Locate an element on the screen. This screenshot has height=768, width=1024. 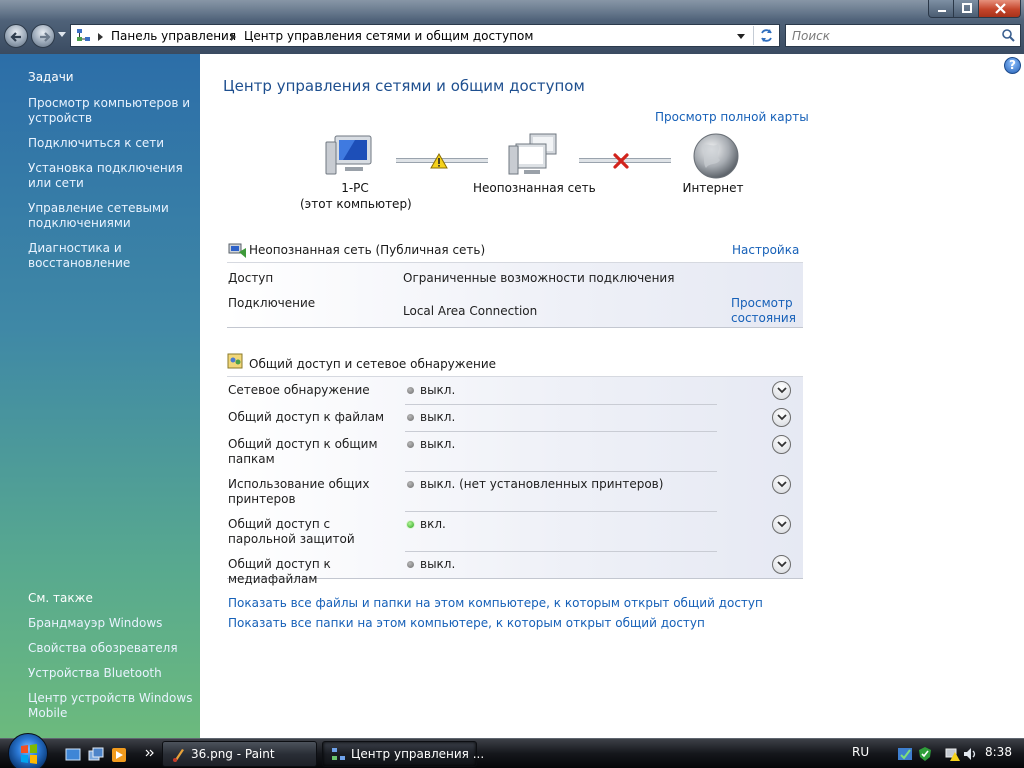
windows-logo-icon is located at coordinates (29, 754).